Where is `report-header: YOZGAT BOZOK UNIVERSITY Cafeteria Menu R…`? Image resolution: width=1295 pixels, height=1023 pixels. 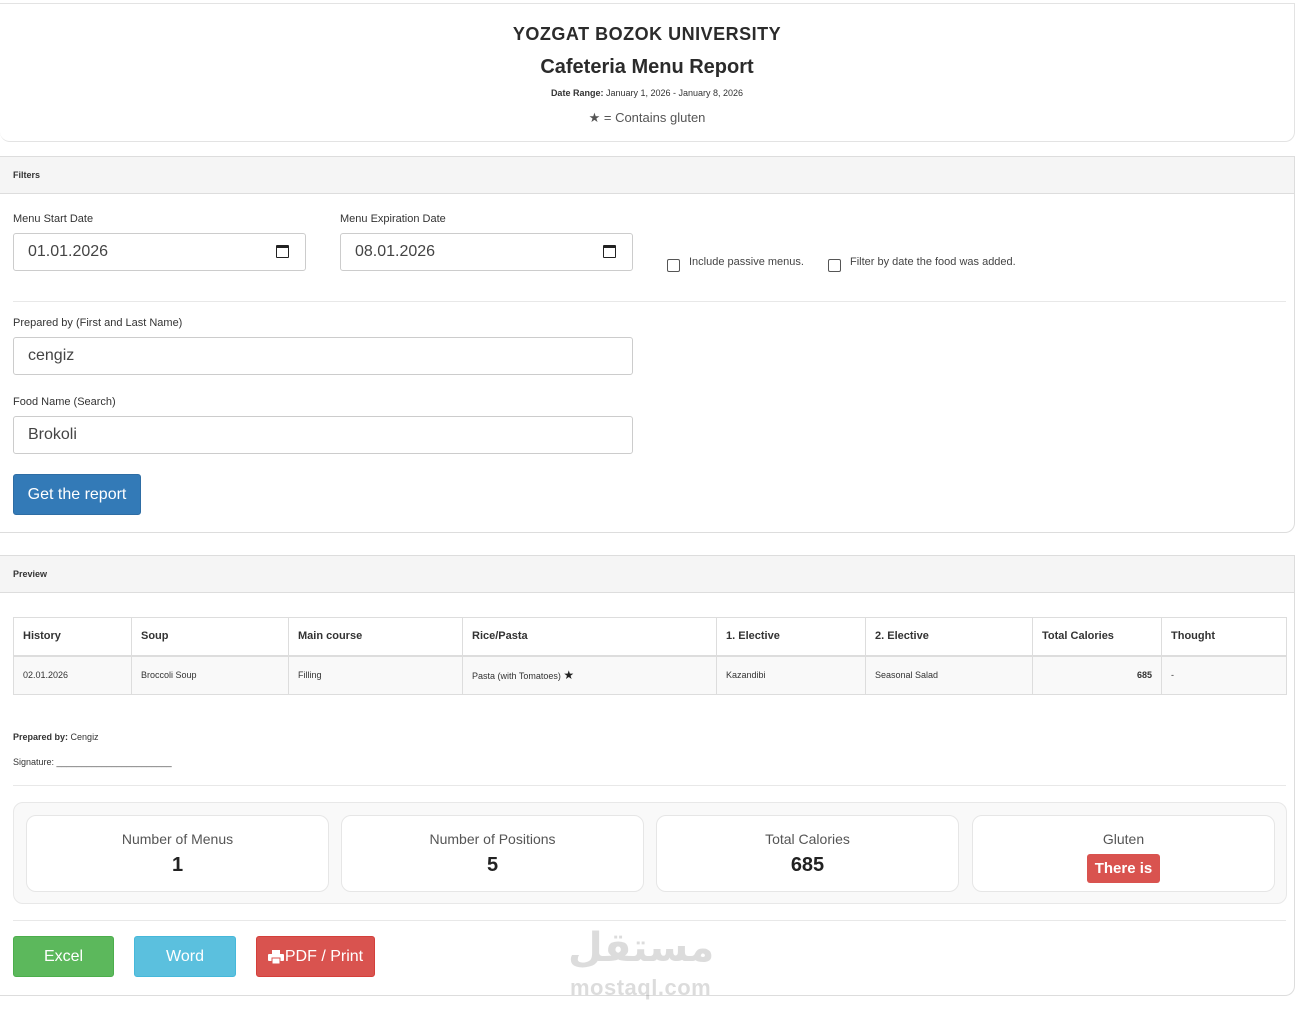
report-header: YOZGAT BOZOK UNIVERSITY Cafeteria Menu R… is located at coordinates (647, 72).